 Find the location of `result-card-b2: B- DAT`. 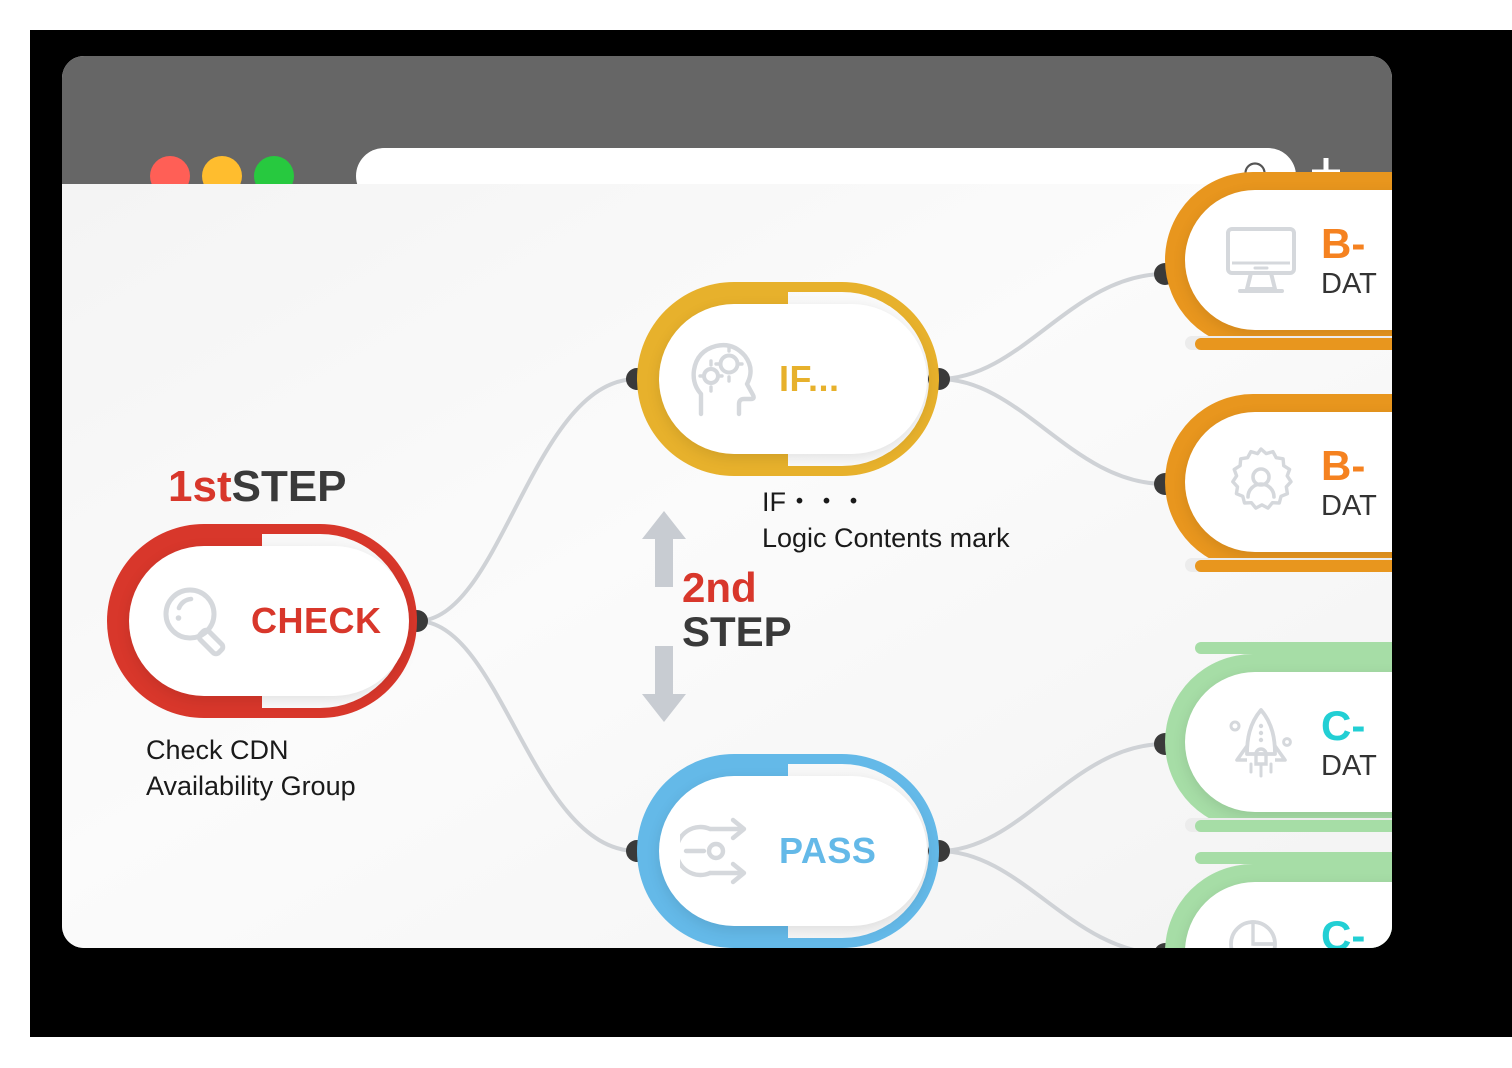

result-card-b2: B- DAT is located at coordinates (1278, 483).